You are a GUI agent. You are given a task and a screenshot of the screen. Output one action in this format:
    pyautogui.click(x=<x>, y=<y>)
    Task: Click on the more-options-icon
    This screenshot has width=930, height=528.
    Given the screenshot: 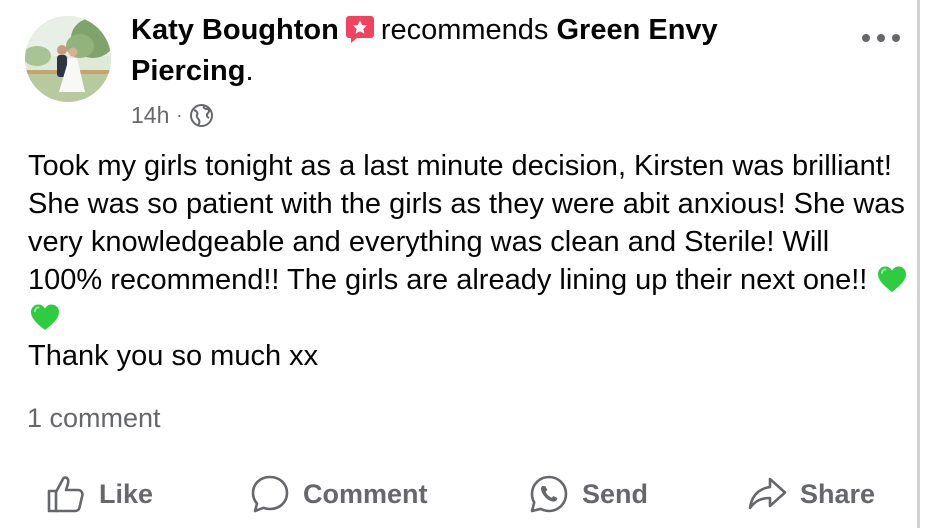 What is the action you would take?
    pyautogui.click(x=881, y=38)
    